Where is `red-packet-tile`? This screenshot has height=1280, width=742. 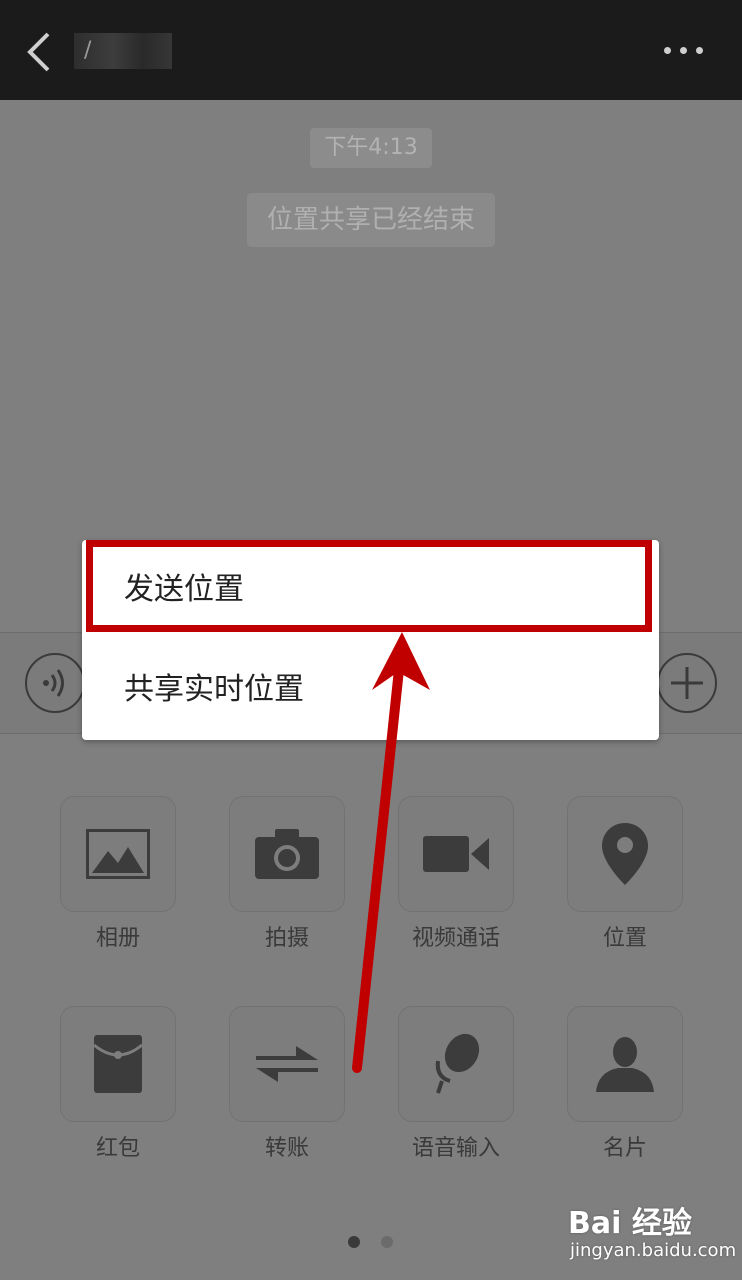
red-packet-tile is located at coordinates (118, 1064).